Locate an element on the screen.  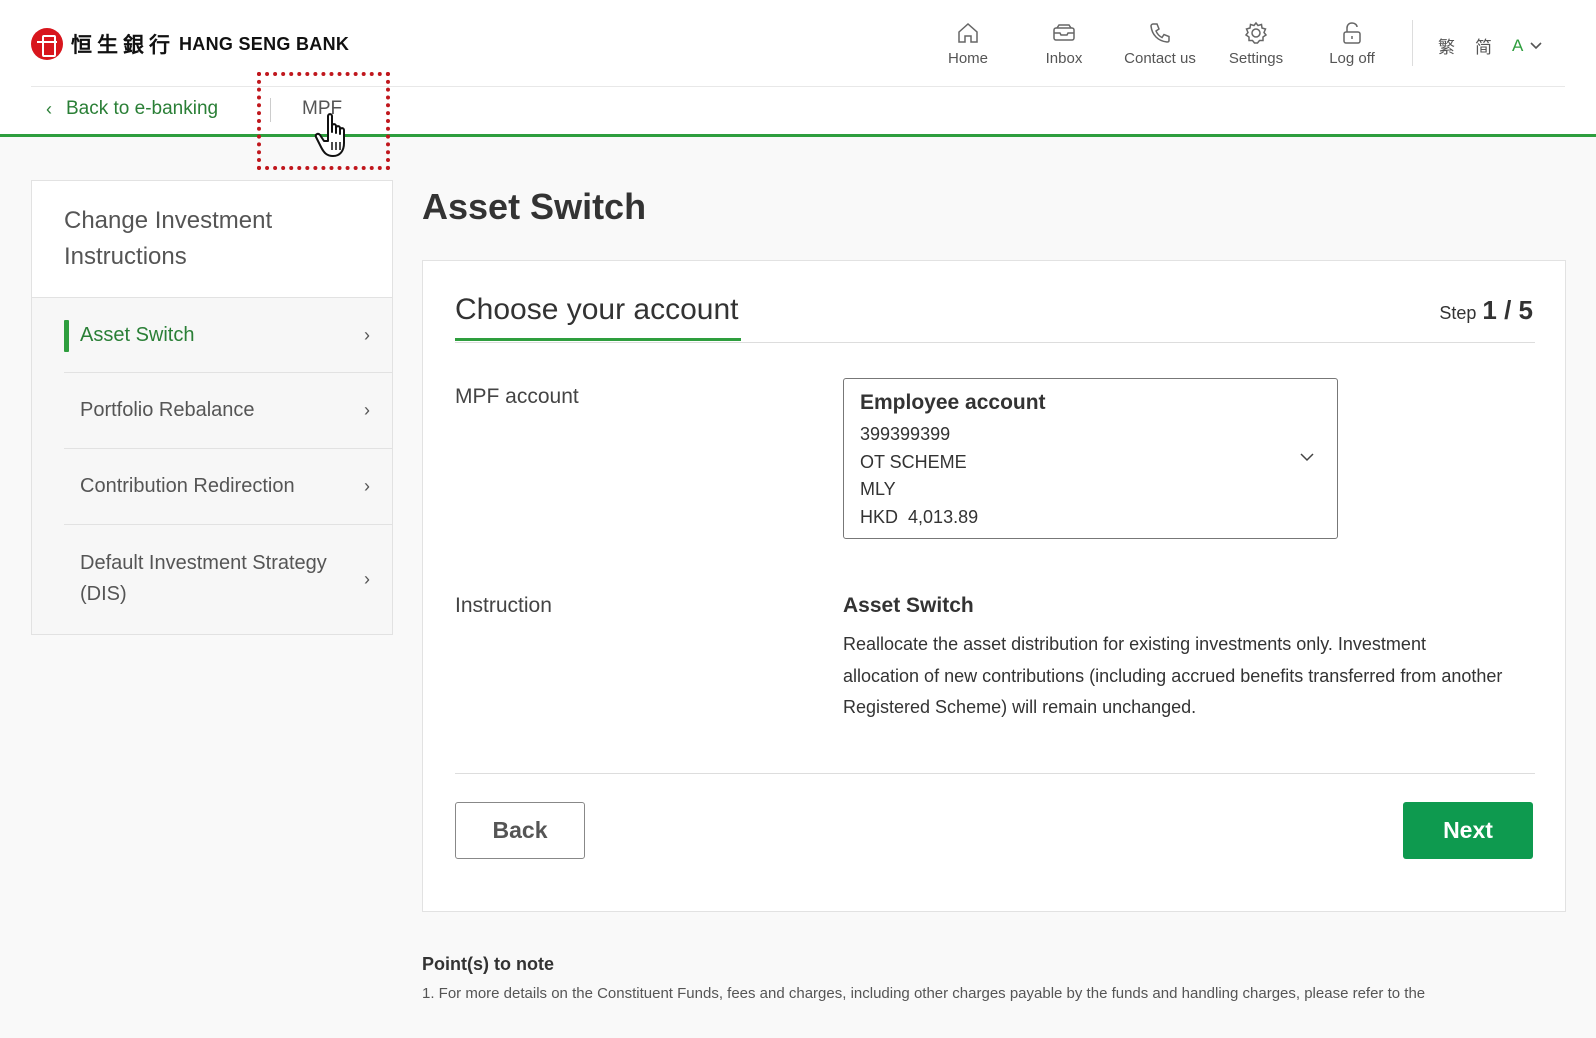
home-icon is located at coordinates (968, 32).